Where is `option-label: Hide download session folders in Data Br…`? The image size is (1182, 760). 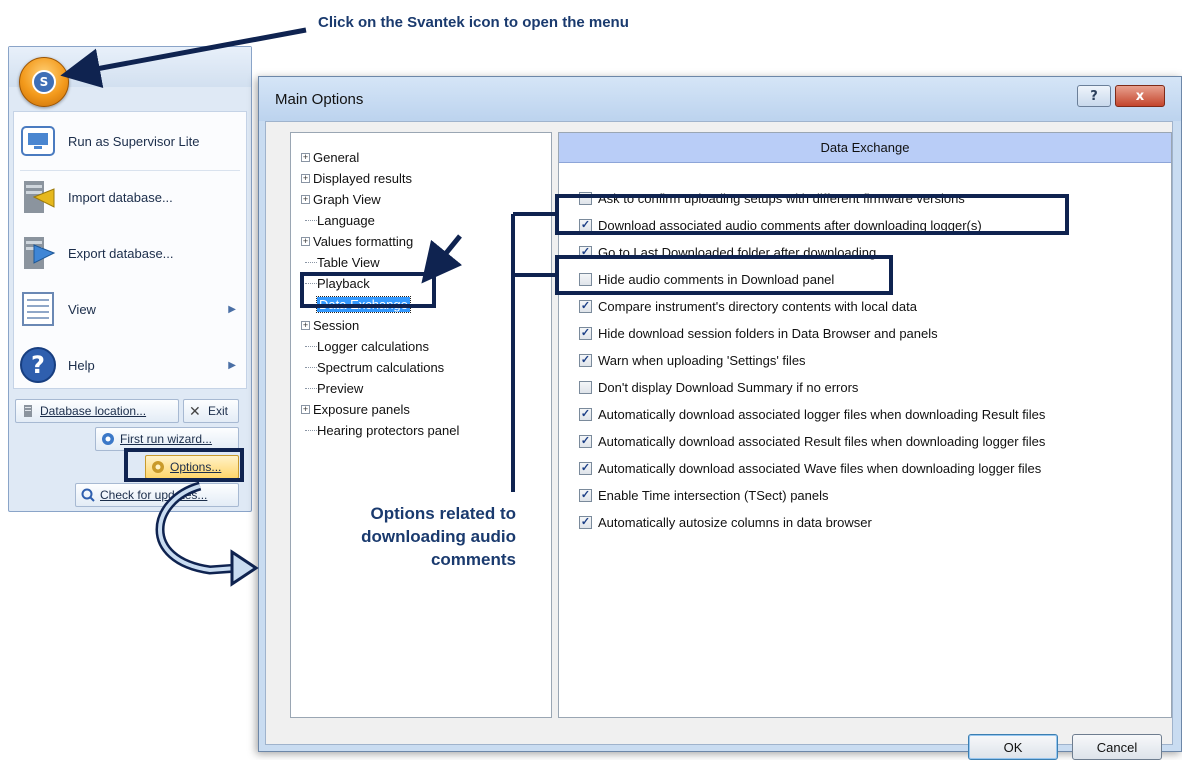 option-label: Hide download session folders in Data Br… is located at coordinates (768, 333).